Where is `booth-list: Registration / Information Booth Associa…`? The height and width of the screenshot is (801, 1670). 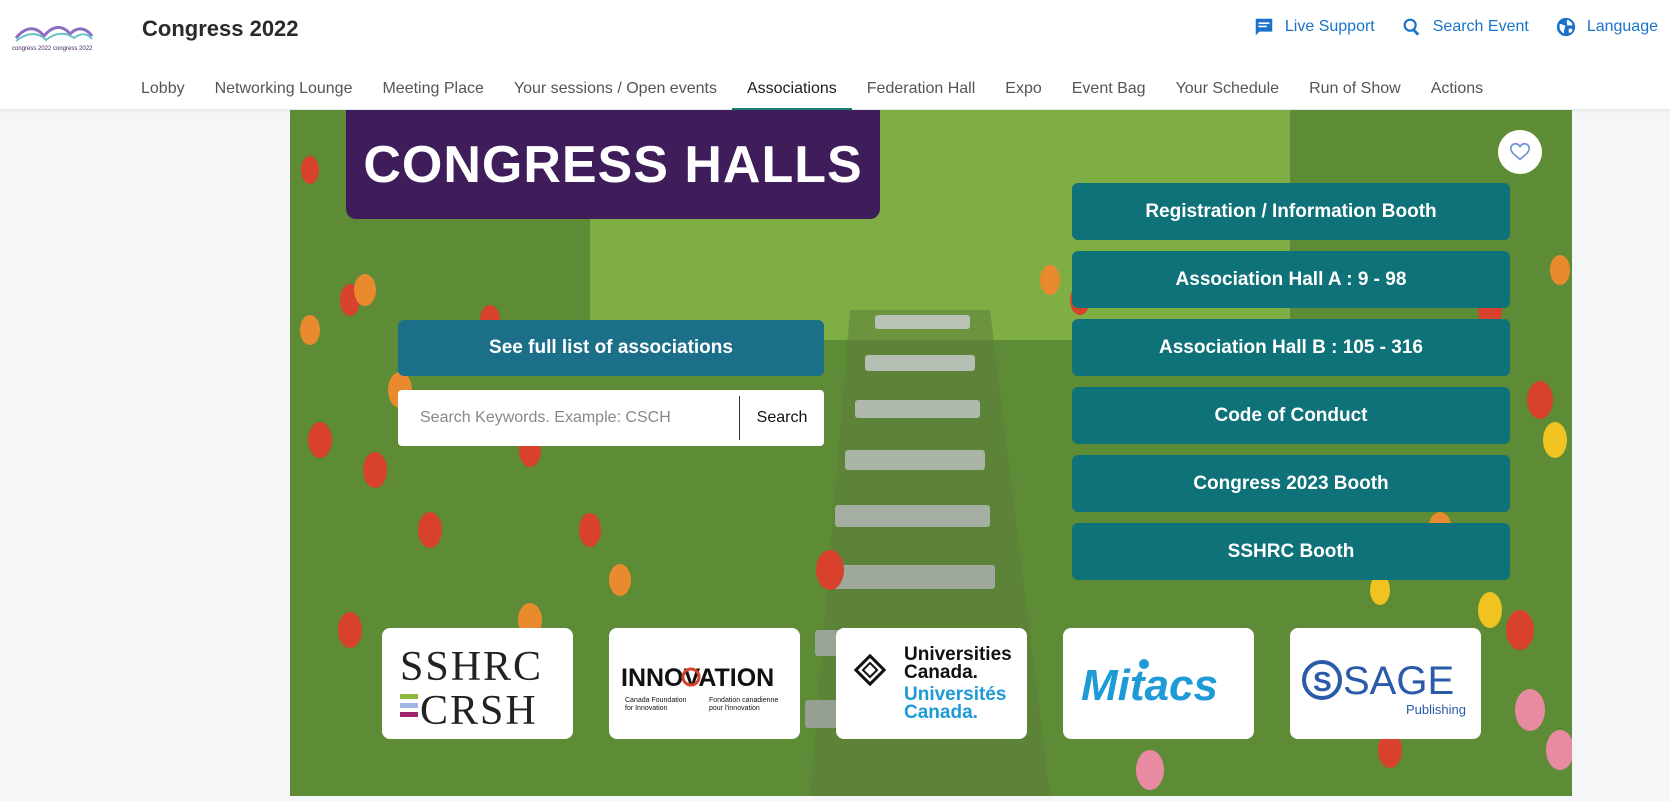 booth-list: Registration / Information Booth Associa… is located at coordinates (1291, 381).